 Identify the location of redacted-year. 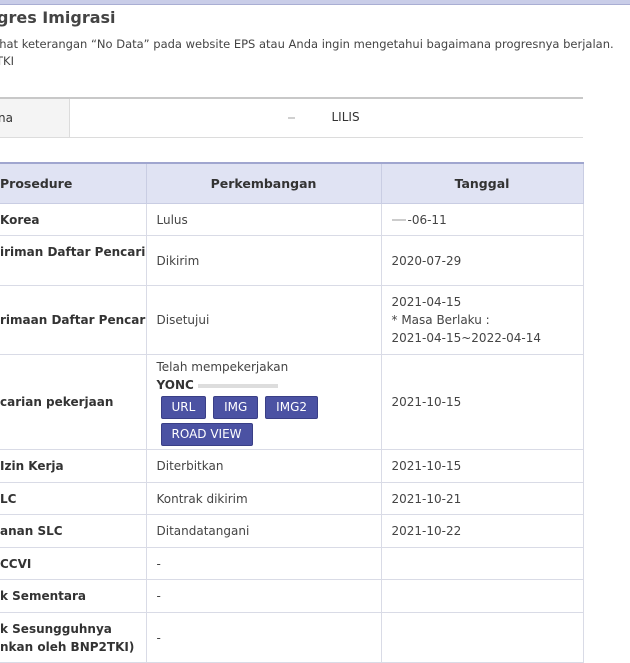
(398, 220).